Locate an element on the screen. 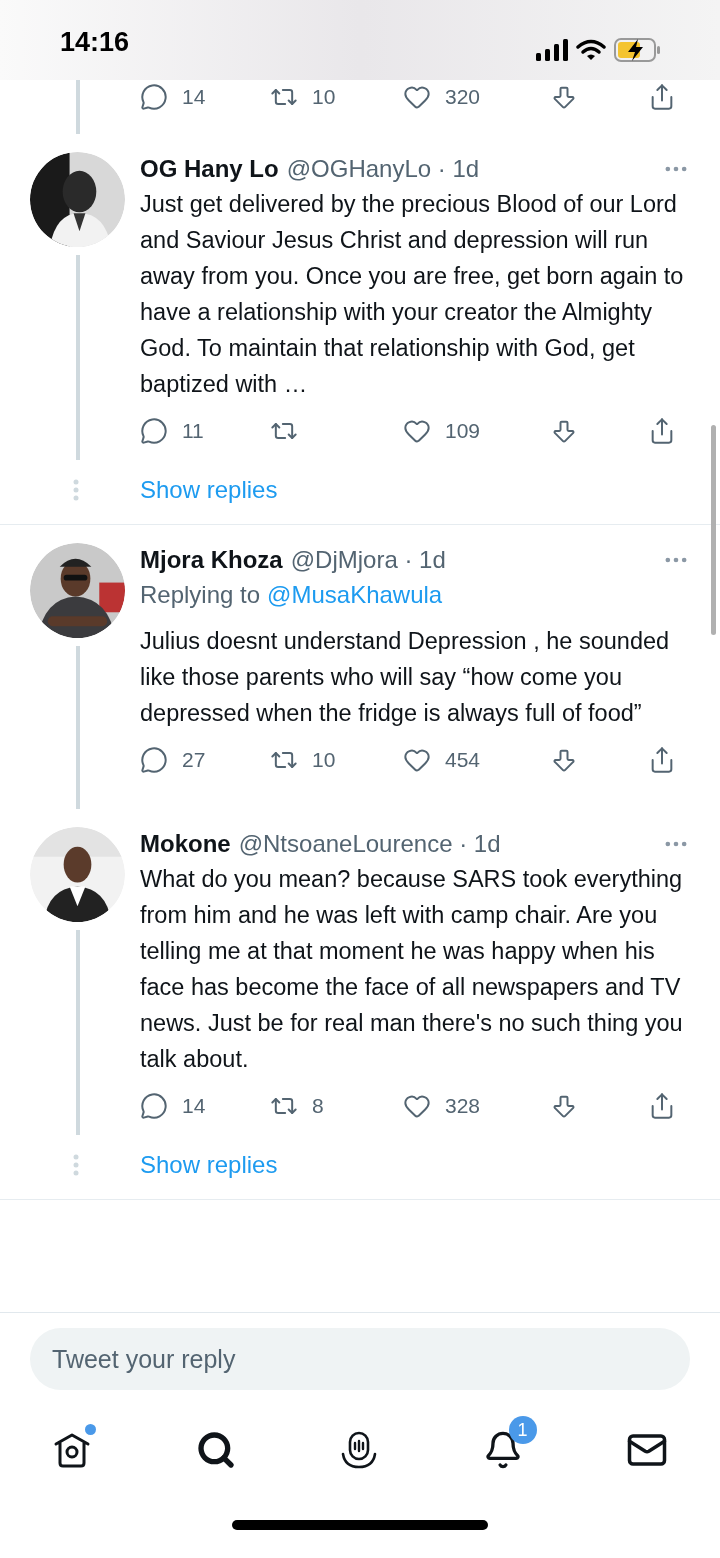 Image resolution: width=720 pixels, height=1558 pixels. tweet-text: What do you mean? because SARS took everything from him and he was left with camp chair. Are you telling me at that moment he was happy when his face has become the face of all newspapers and TV news. Just be for real man there's no such thing you talk about. is located at coordinates (412, 969).